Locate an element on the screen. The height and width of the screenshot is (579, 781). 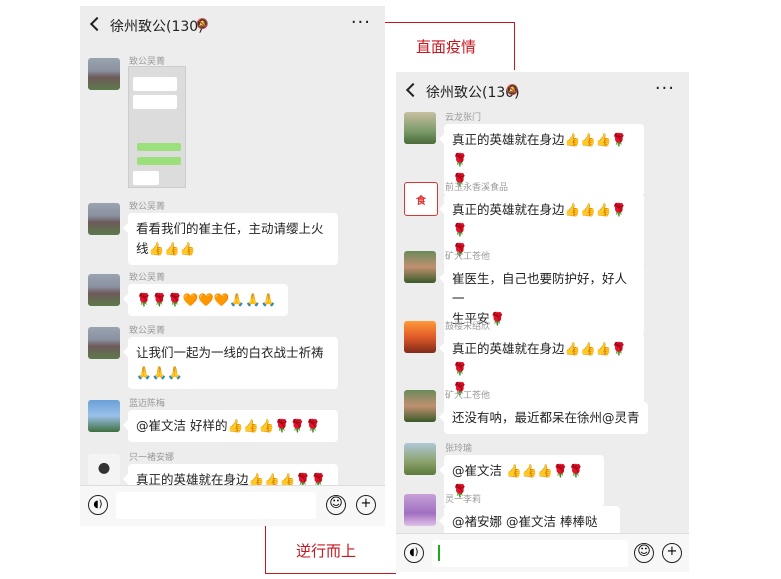
message-bubble: 看看我们的崔主任，主动请缨上火 线👍👍👍 is located at coordinates (230, 239).